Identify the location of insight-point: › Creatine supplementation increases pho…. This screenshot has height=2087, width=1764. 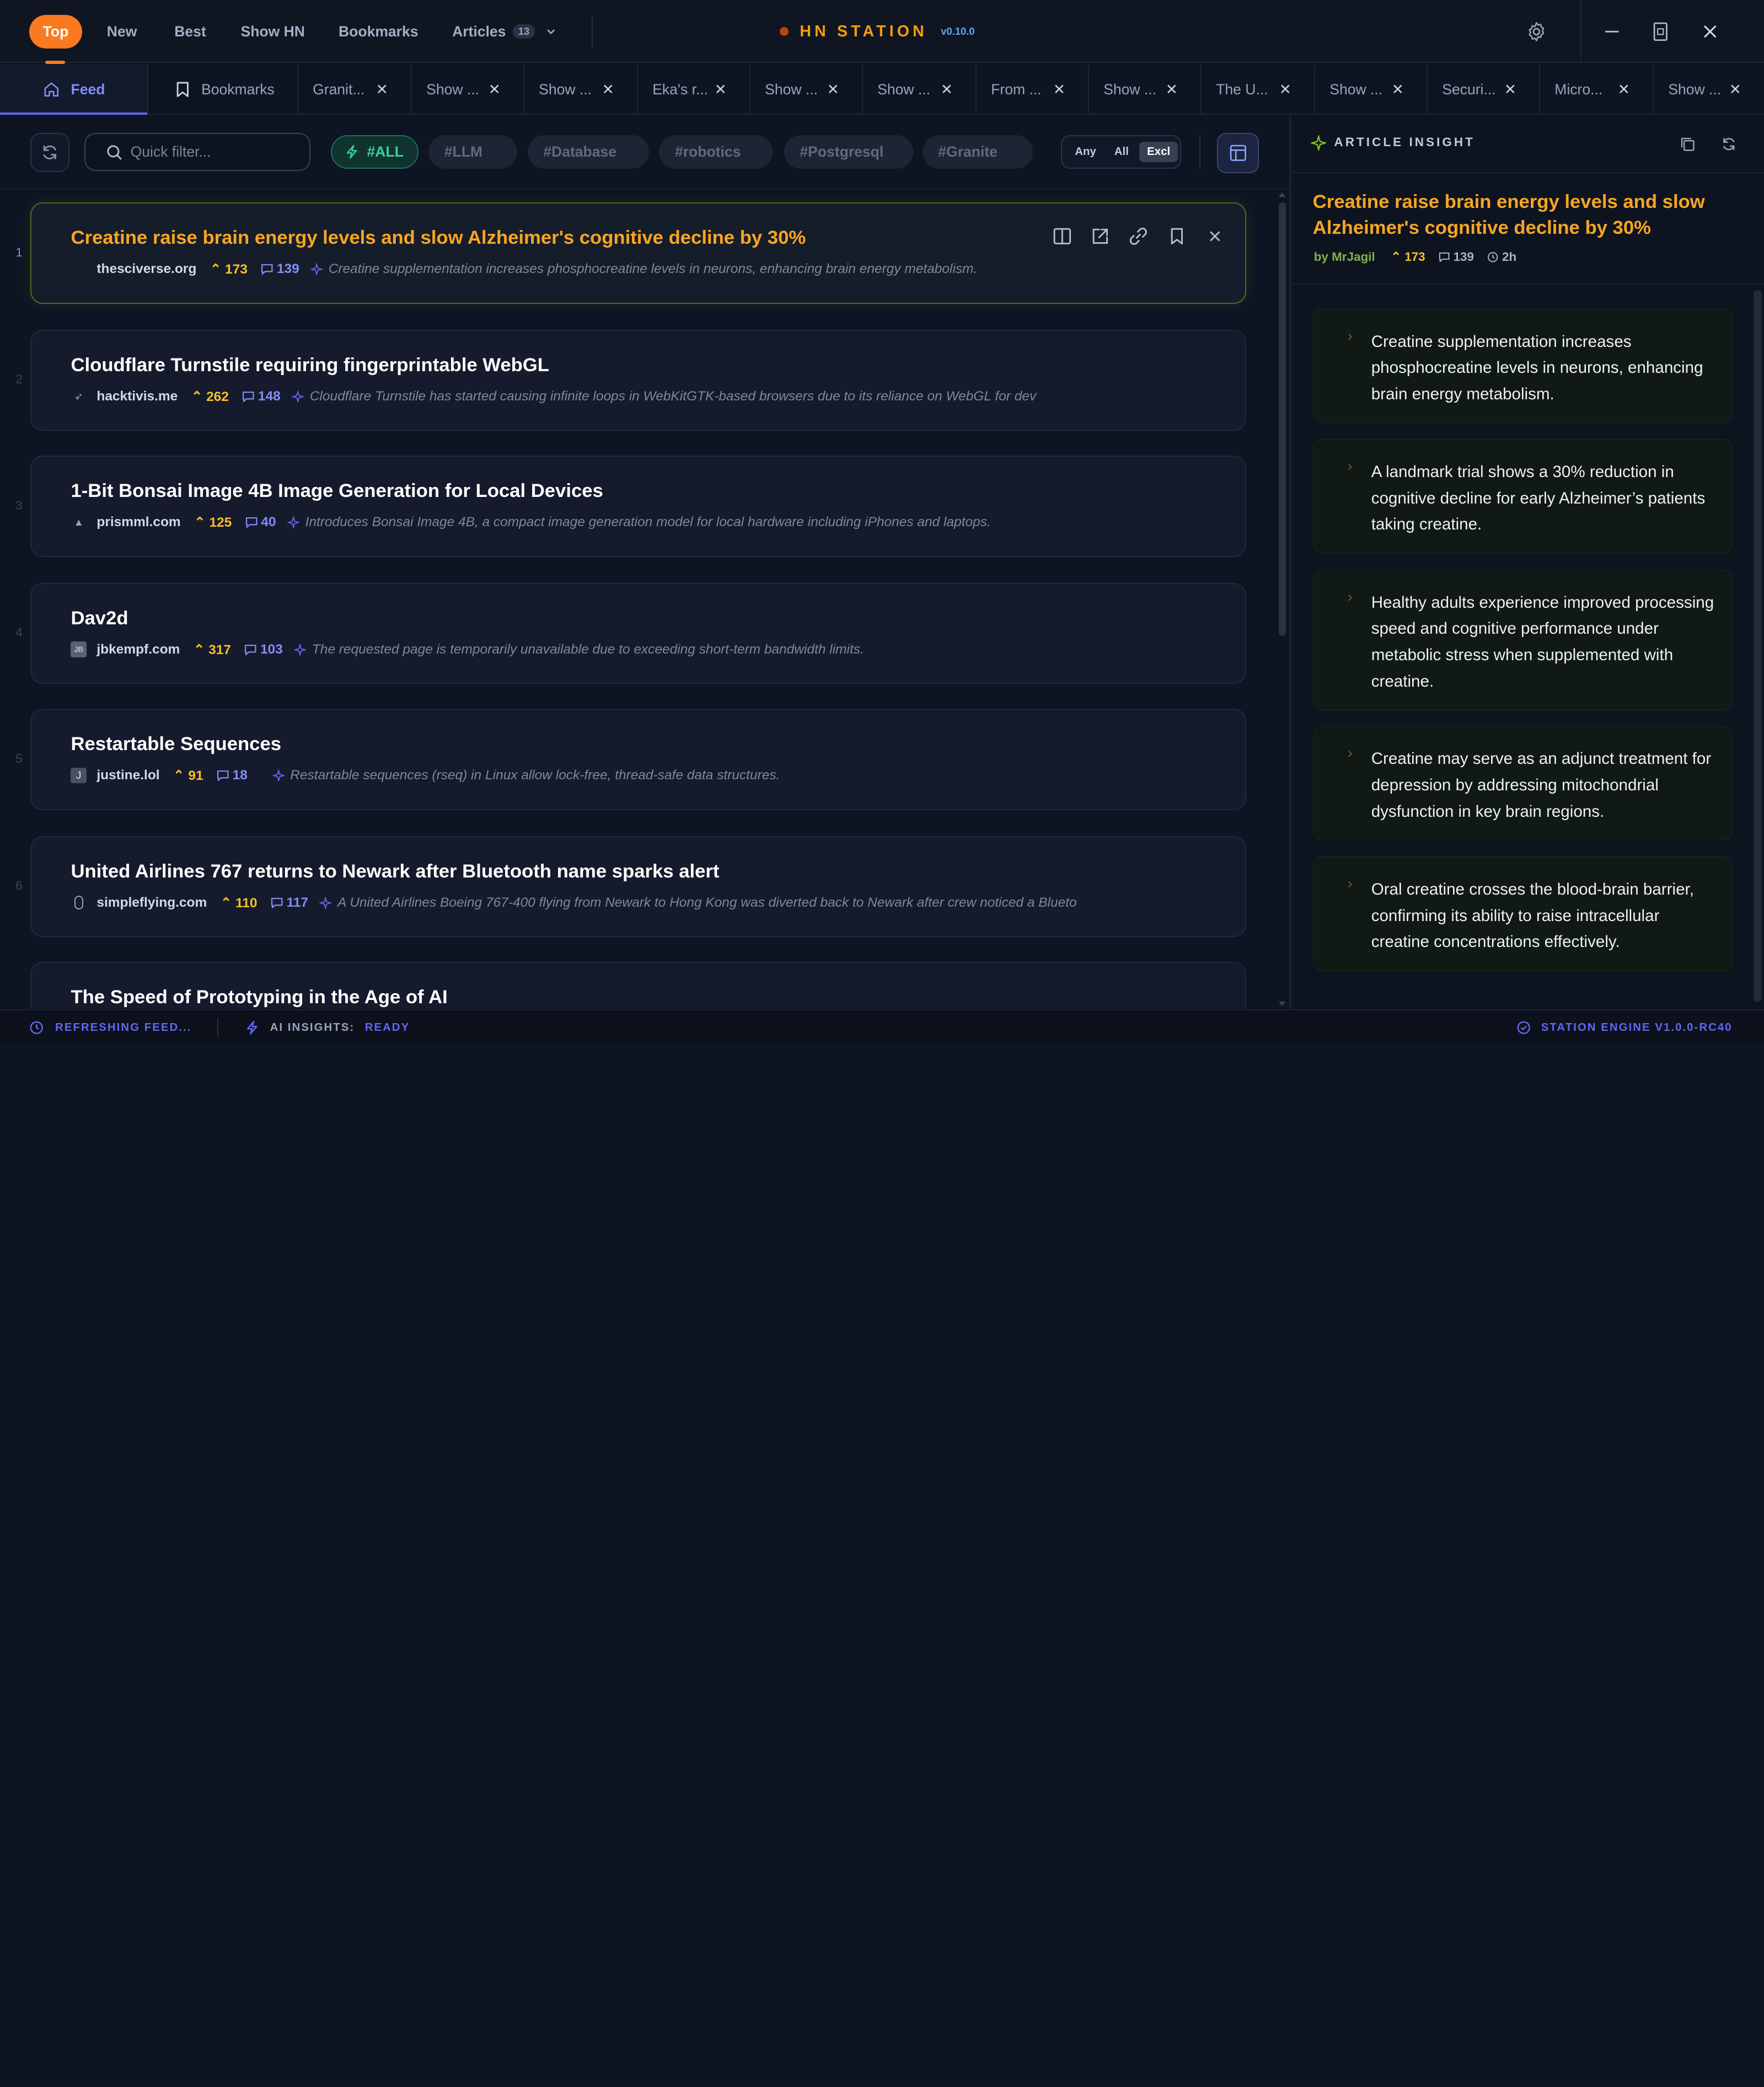
(1522, 366).